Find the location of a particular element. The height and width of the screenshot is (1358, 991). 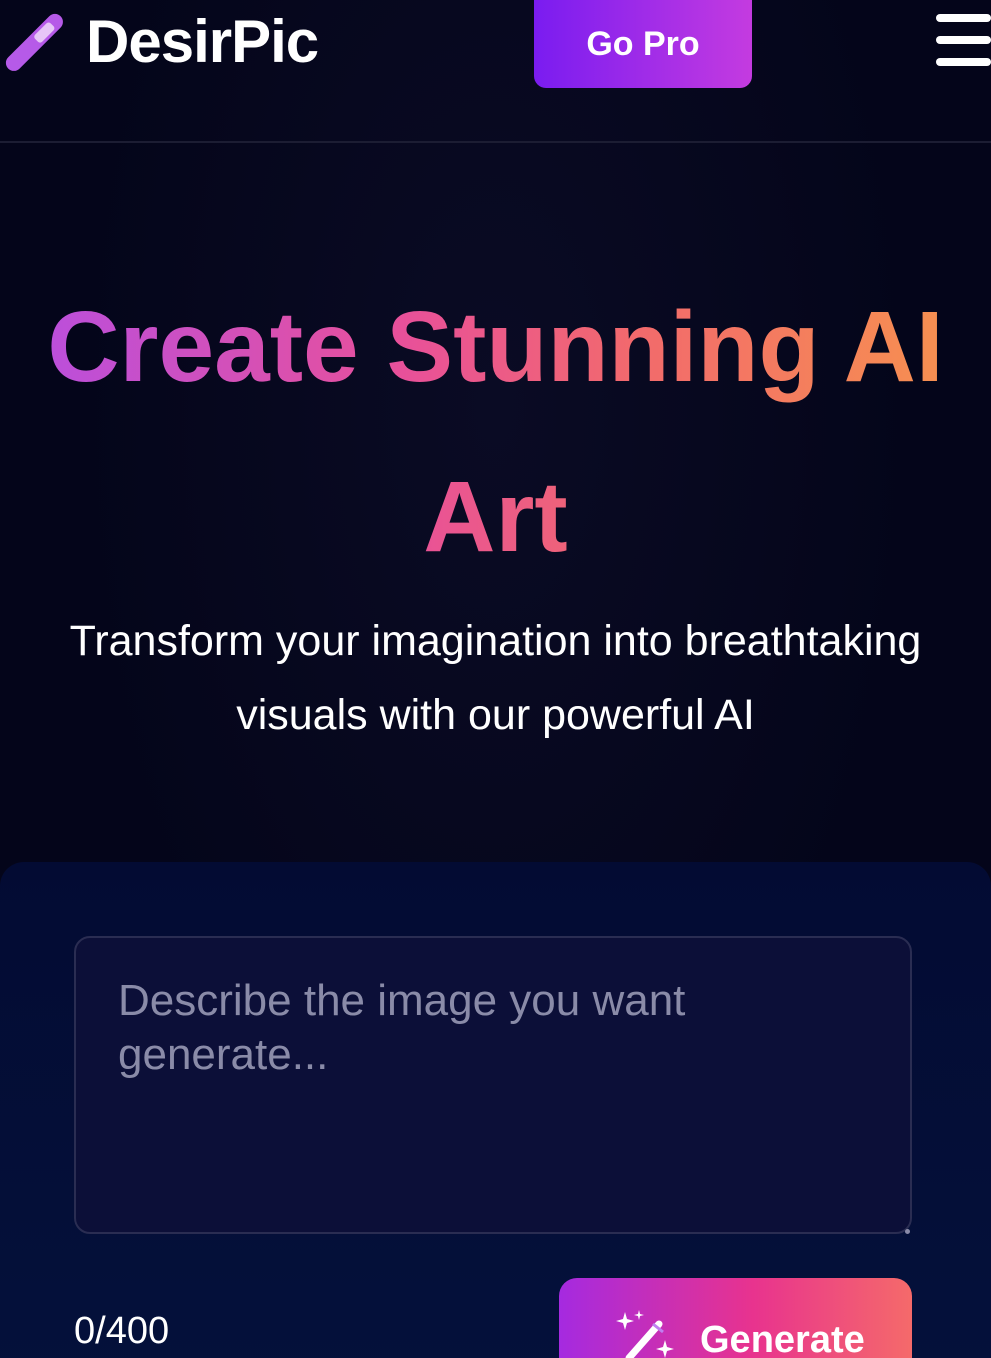

go-pro-button: Go Pro is located at coordinates (643, 44).